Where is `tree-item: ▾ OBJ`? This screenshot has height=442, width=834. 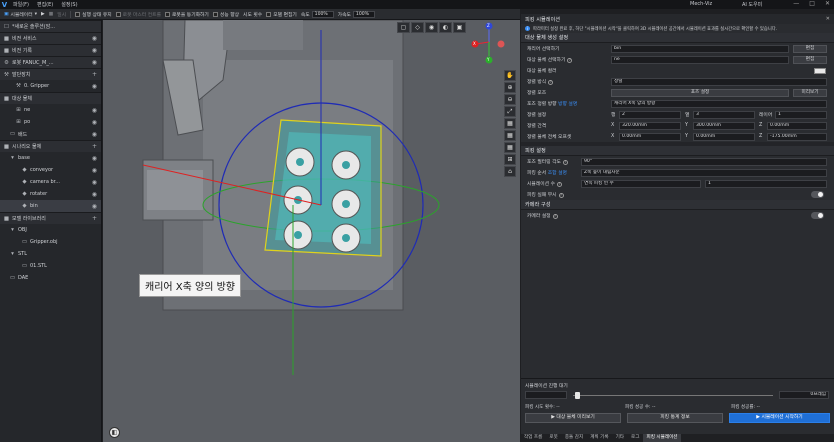
tree-item: ▾ OBJ is located at coordinates (50, 230).